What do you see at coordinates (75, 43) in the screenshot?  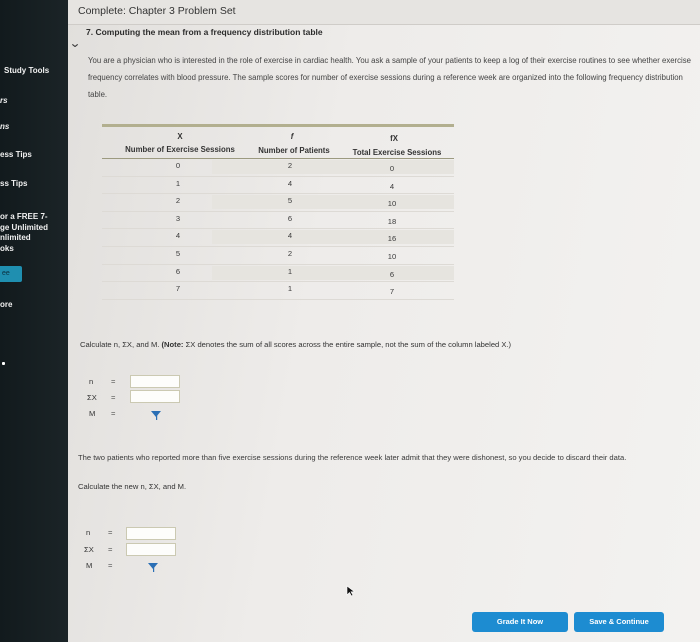 I see `chevron-down-icon: ⌄` at bounding box center [75, 43].